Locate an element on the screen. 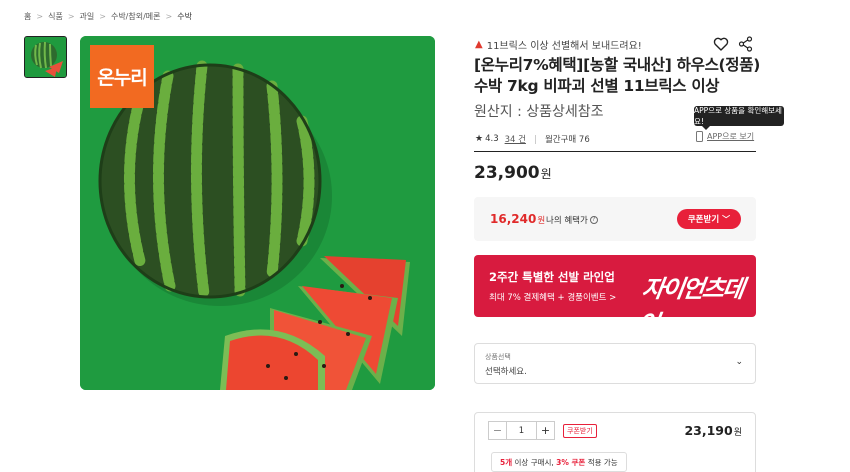 The width and height of the screenshot is (850, 472). watermelon-thumbnail-image is located at coordinates (45, 57).